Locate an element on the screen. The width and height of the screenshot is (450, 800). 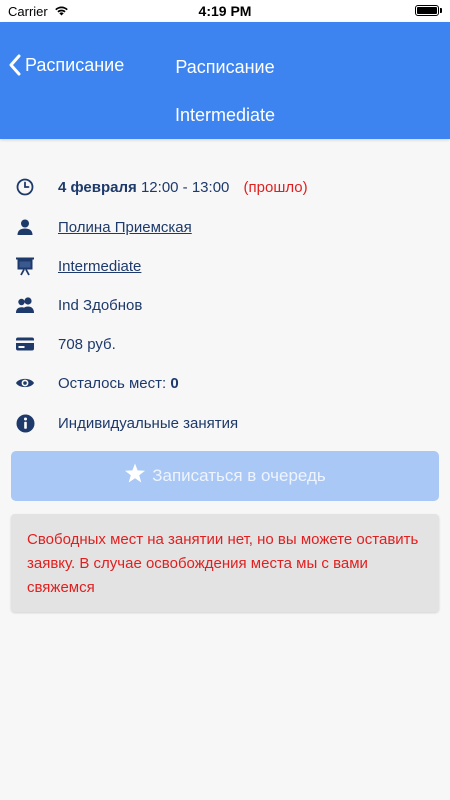
group-name: Ind Здобнов is located at coordinates (100, 305).